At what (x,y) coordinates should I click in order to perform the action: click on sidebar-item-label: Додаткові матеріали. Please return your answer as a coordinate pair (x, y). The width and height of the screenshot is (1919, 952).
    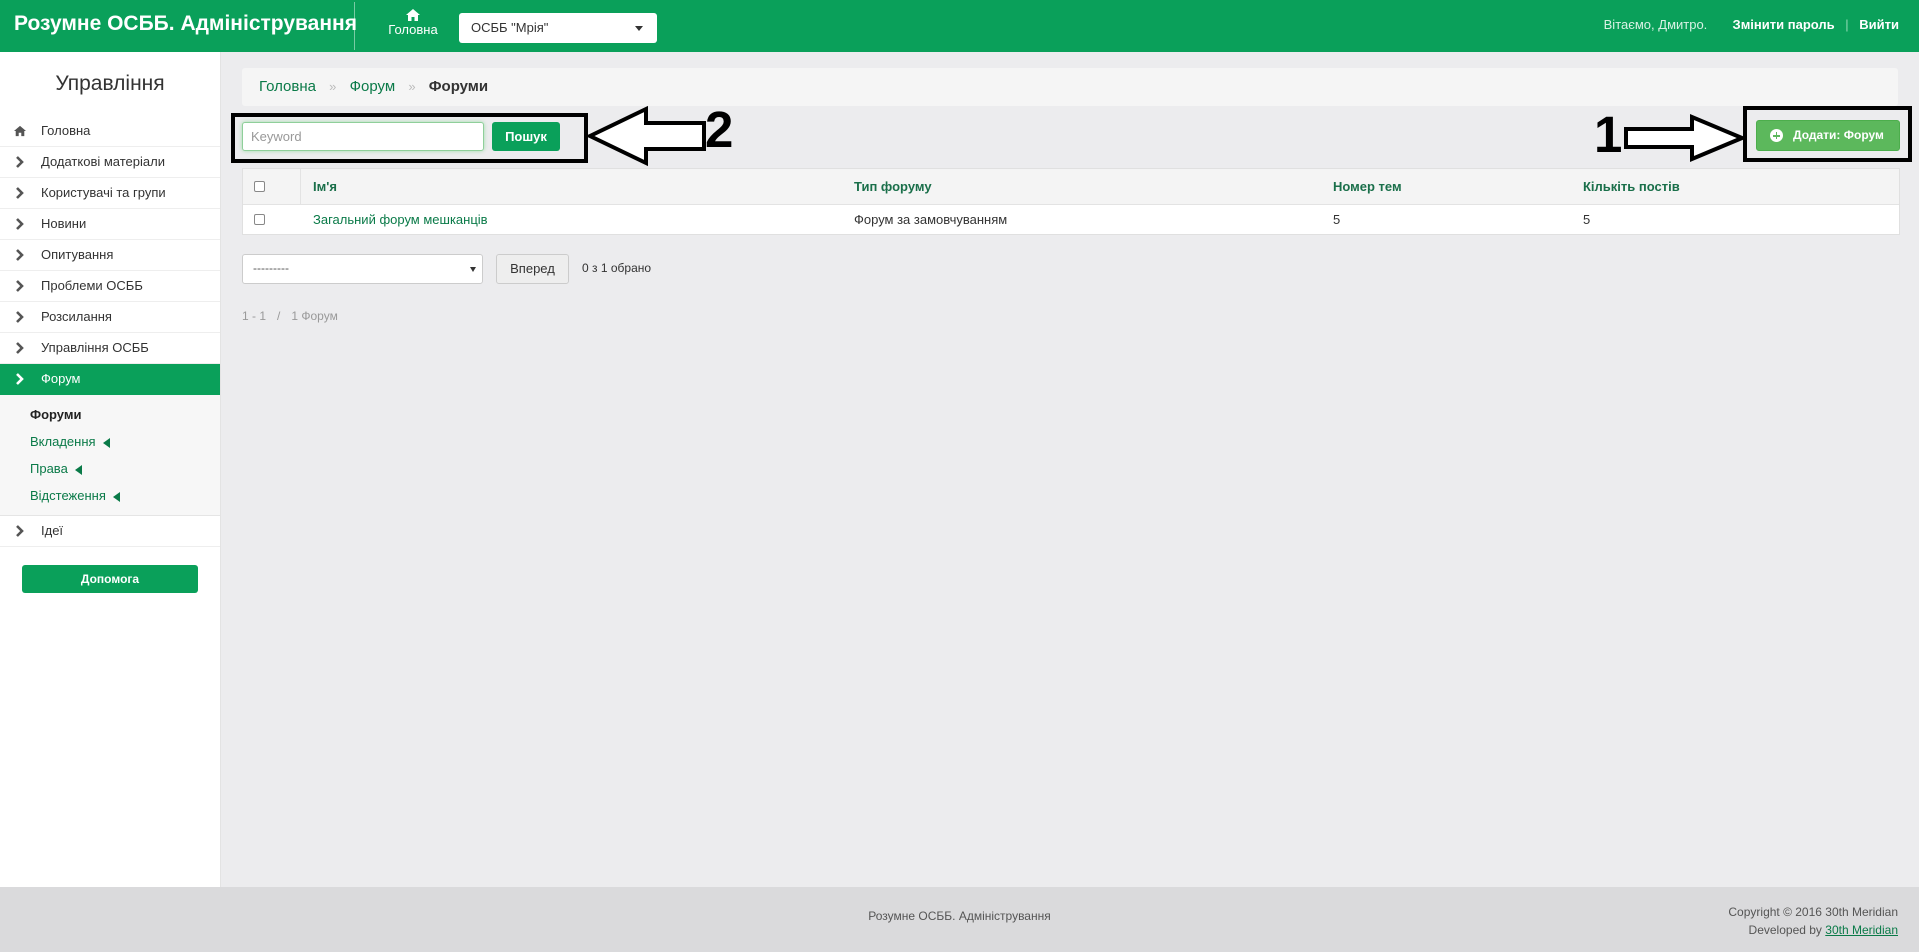
    Looking at the image, I should click on (103, 161).